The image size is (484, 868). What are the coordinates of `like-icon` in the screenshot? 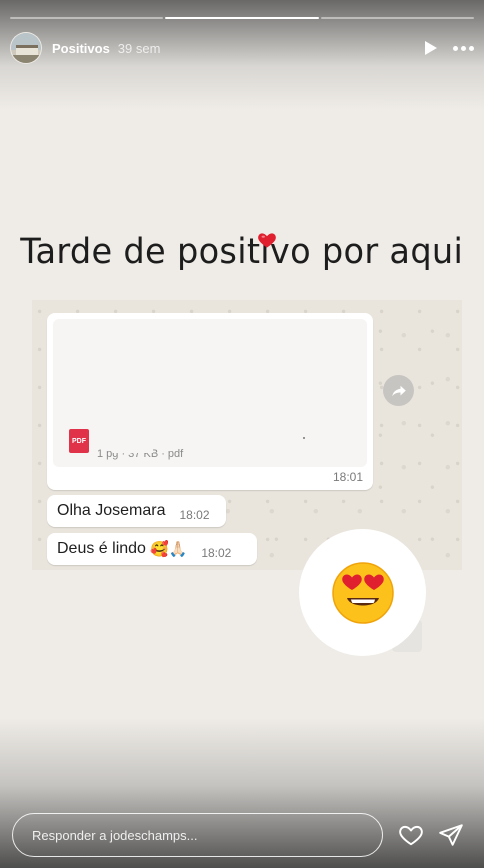 It's located at (411, 835).